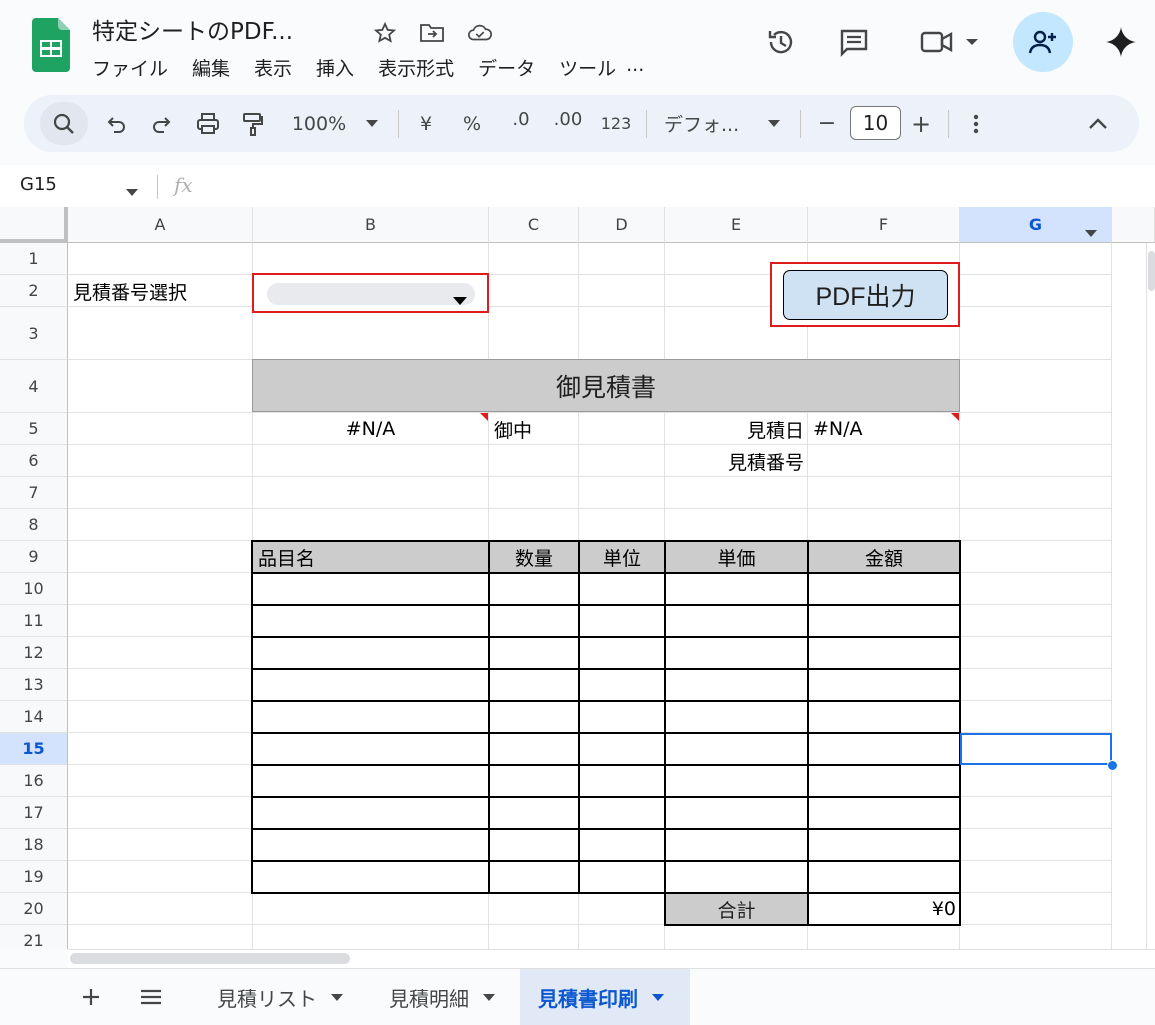 This screenshot has height=1025, width=1155. What do you see at coordinates (372, 123) in the screenshot?
I see `zoom-dropdown-icon` at bounding box center [372, 123].